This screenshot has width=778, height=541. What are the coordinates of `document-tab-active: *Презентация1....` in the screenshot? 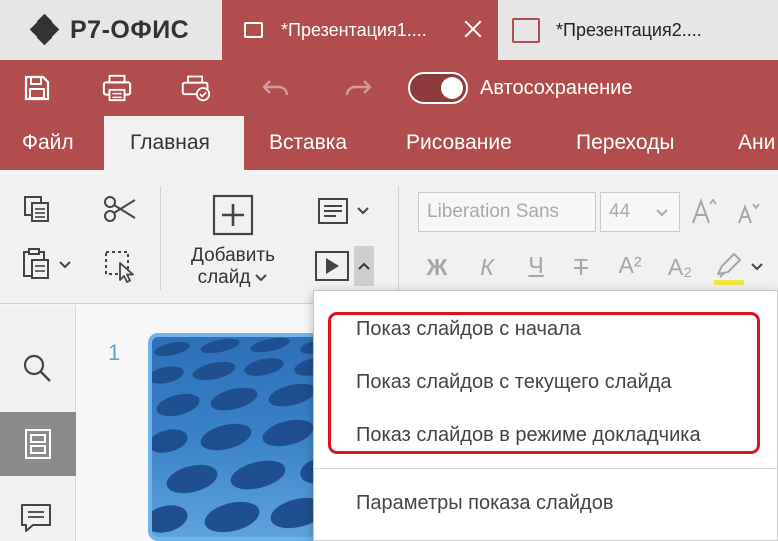 It's located at (360, 30).